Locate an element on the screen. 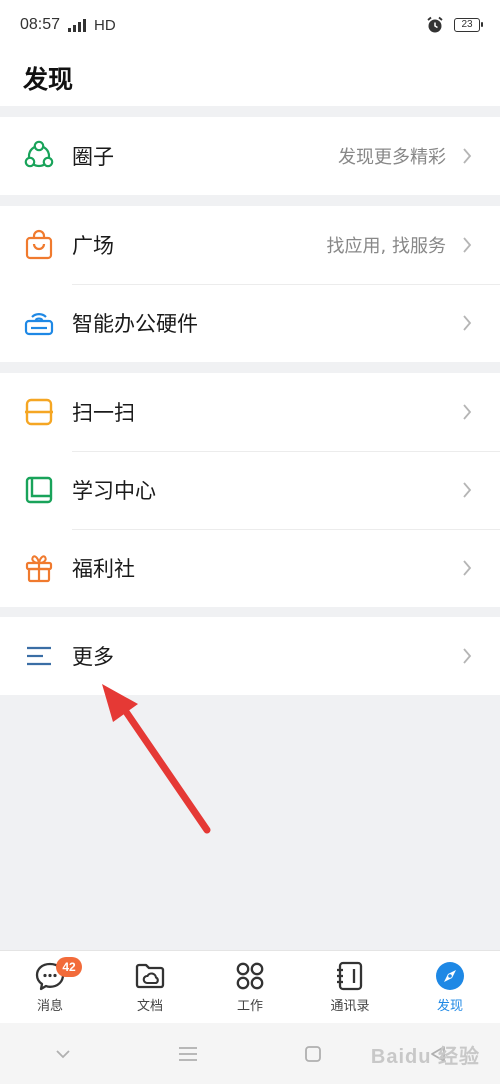  status-left: 08:57 HD is located at coordinates (68, 25).